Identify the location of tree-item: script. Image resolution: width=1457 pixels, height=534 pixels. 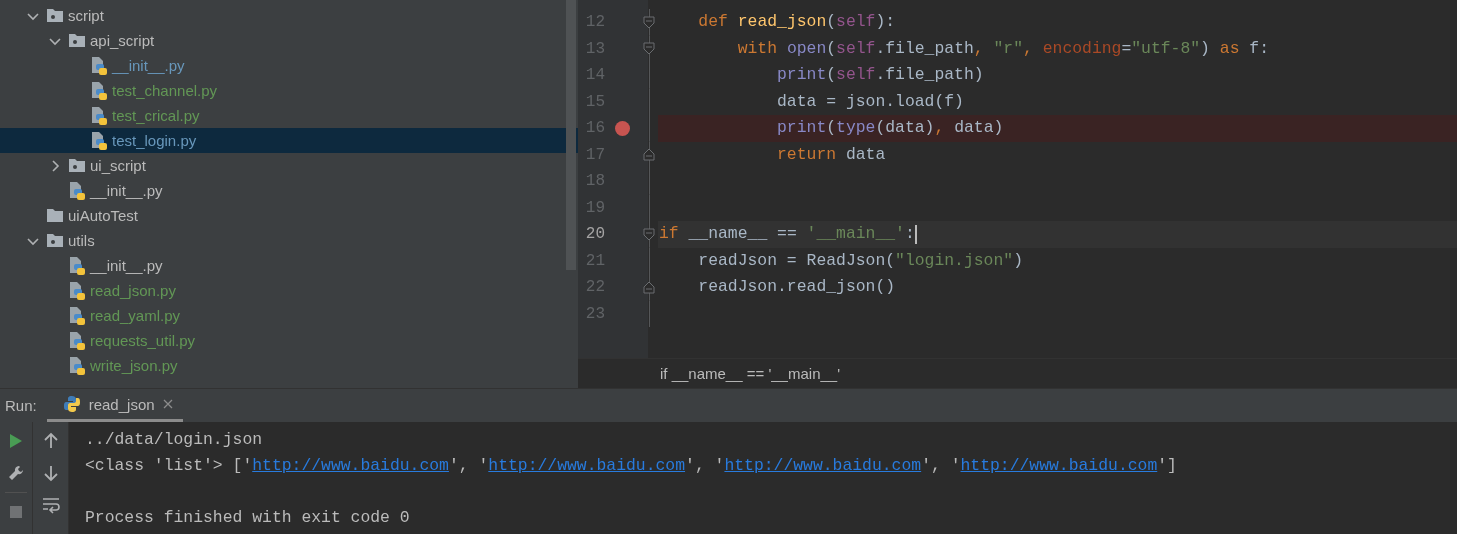
(289, 15).